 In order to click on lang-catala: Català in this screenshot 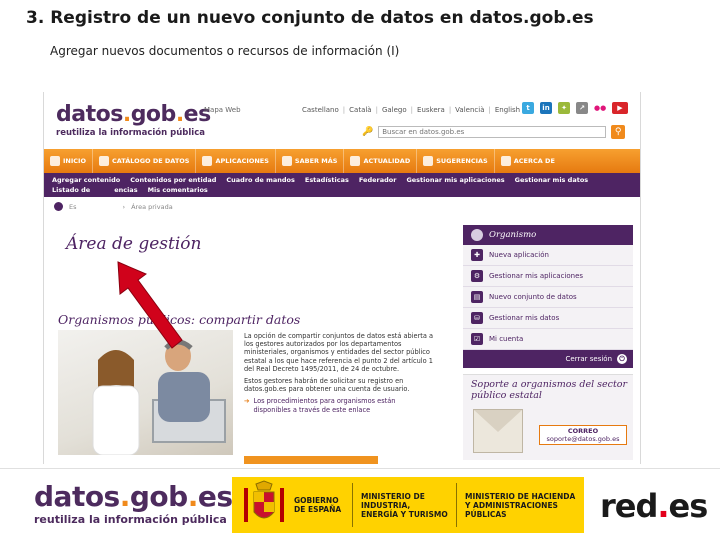, I will do `click(360, 110)`.